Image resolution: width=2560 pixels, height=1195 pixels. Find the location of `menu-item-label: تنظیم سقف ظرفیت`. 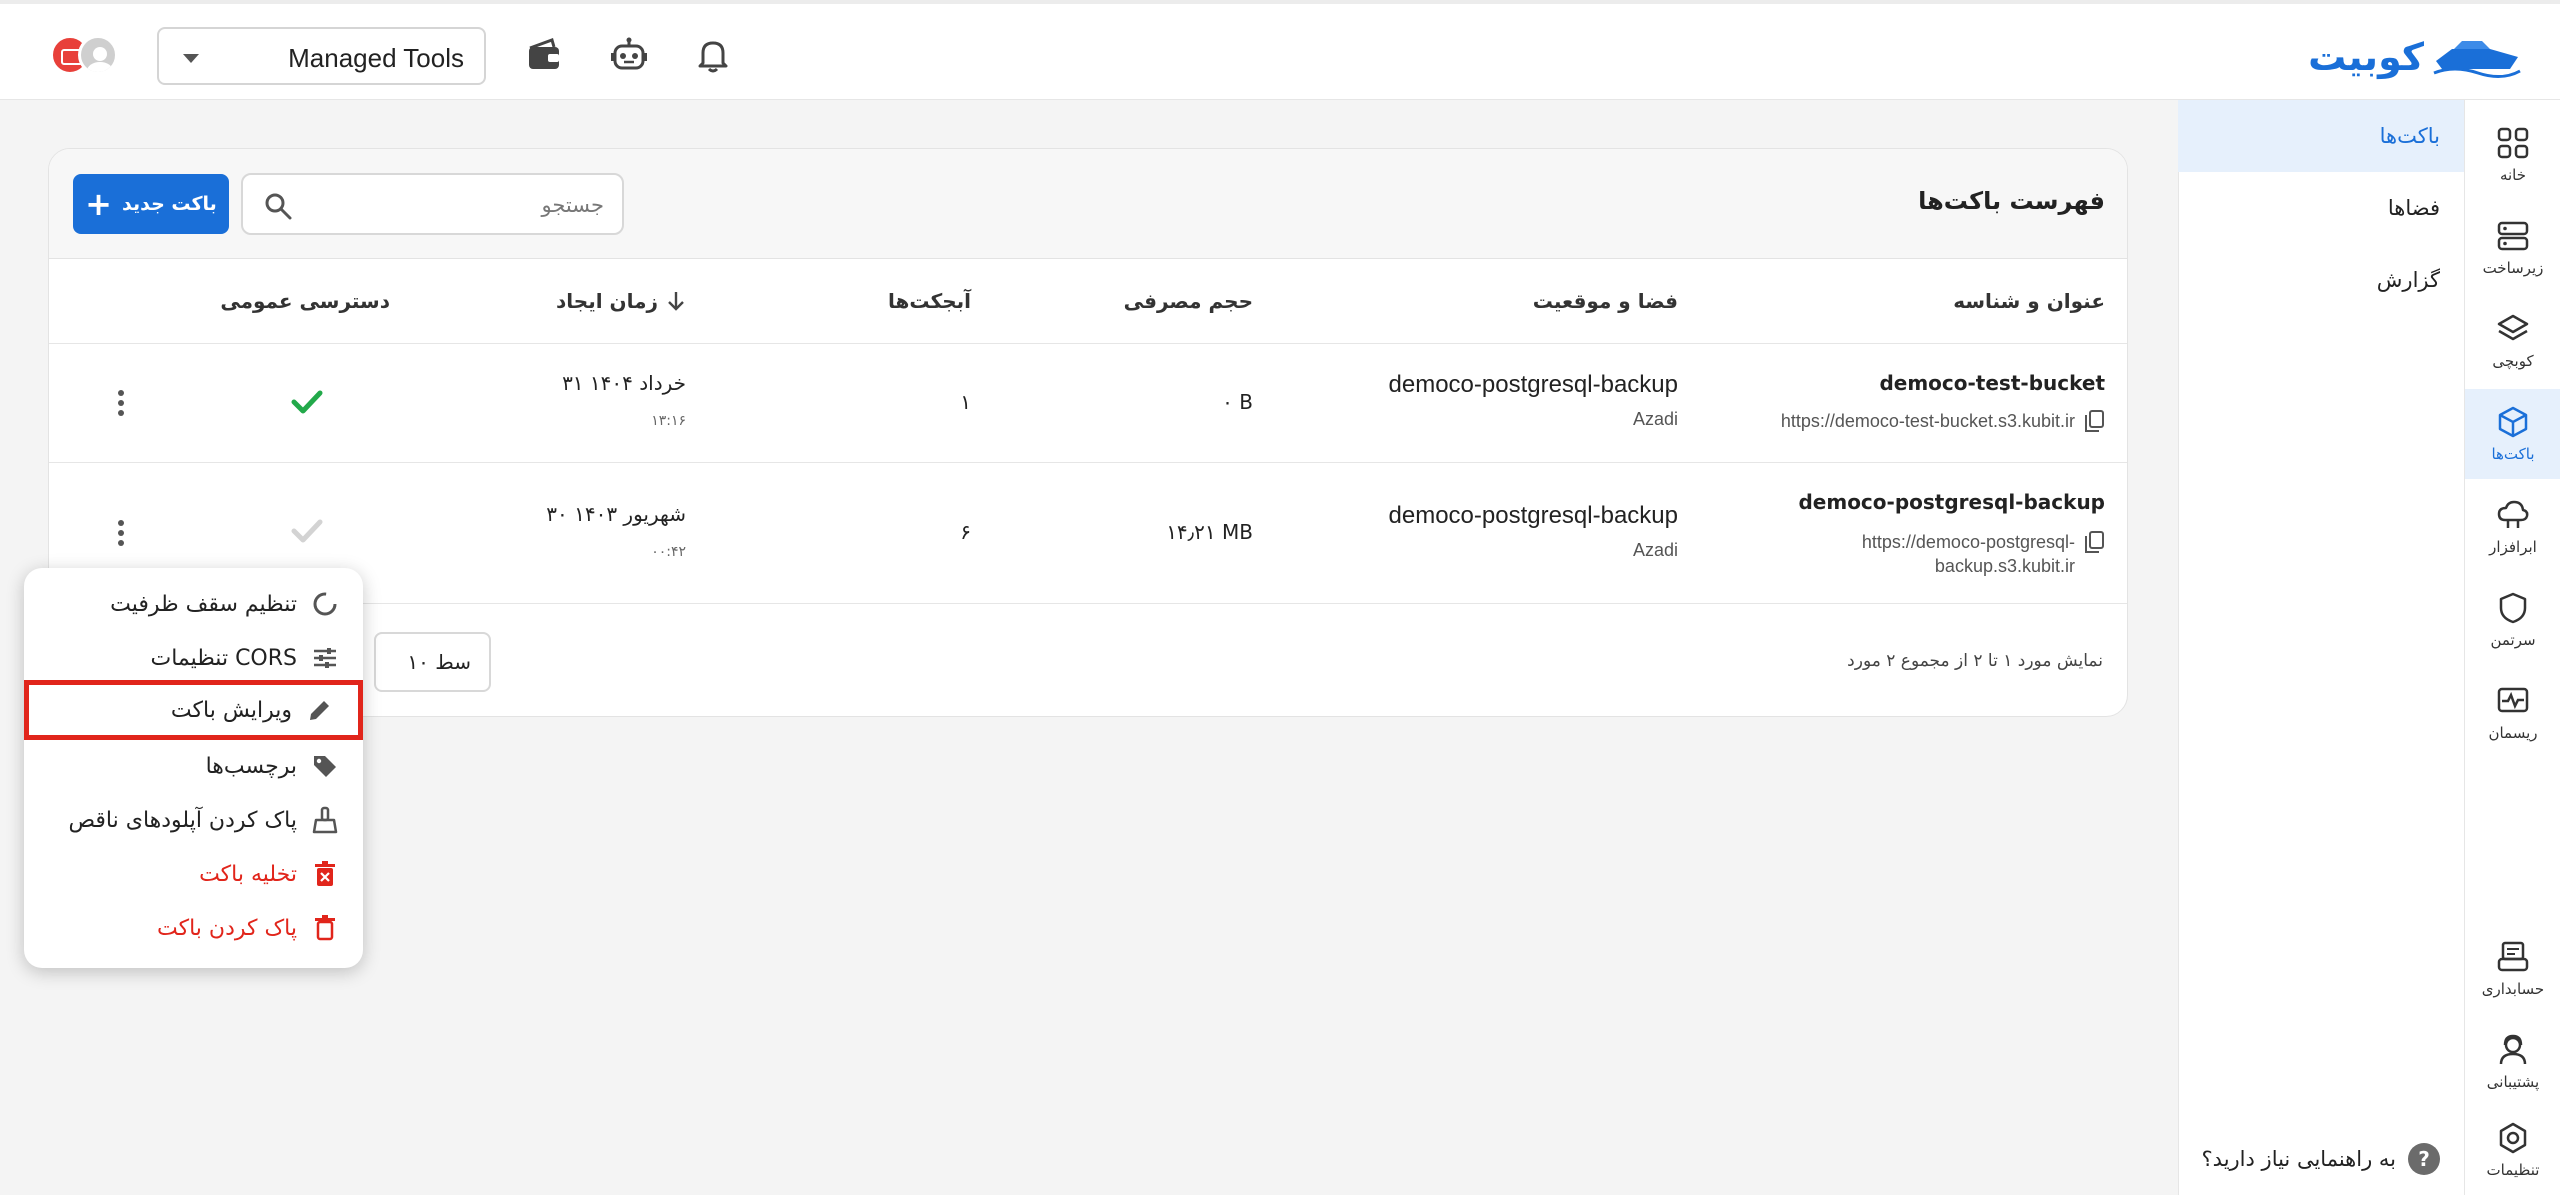

menu-item-label: تنظیم سقف ظرفیت is located at coordinates (203, 604).